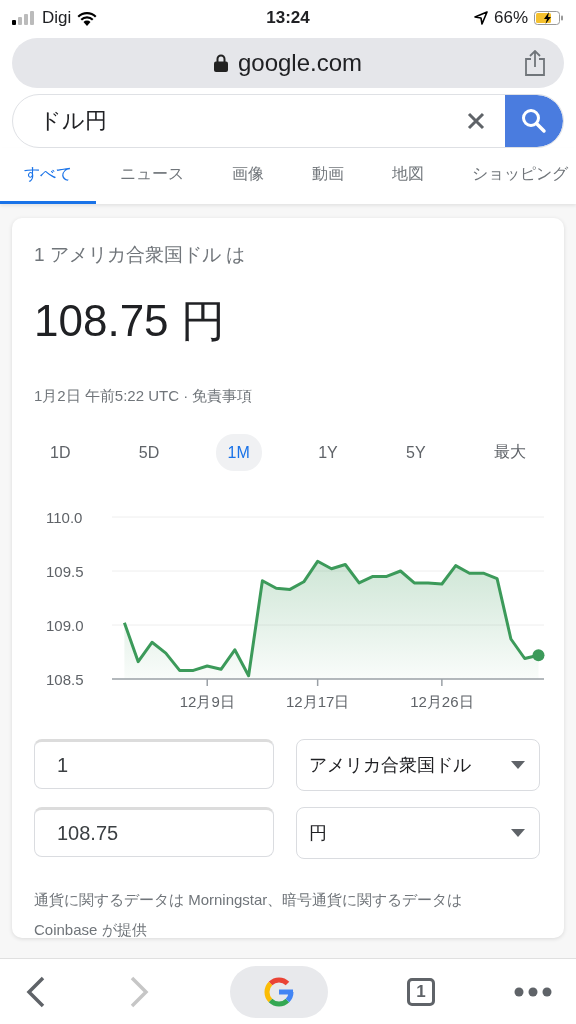 The image size is (576, 1024). What do you see at coordinates (512, 176) in the screenshot?
I see `search-tab: ショッピング` at bounding box center [512, 176].